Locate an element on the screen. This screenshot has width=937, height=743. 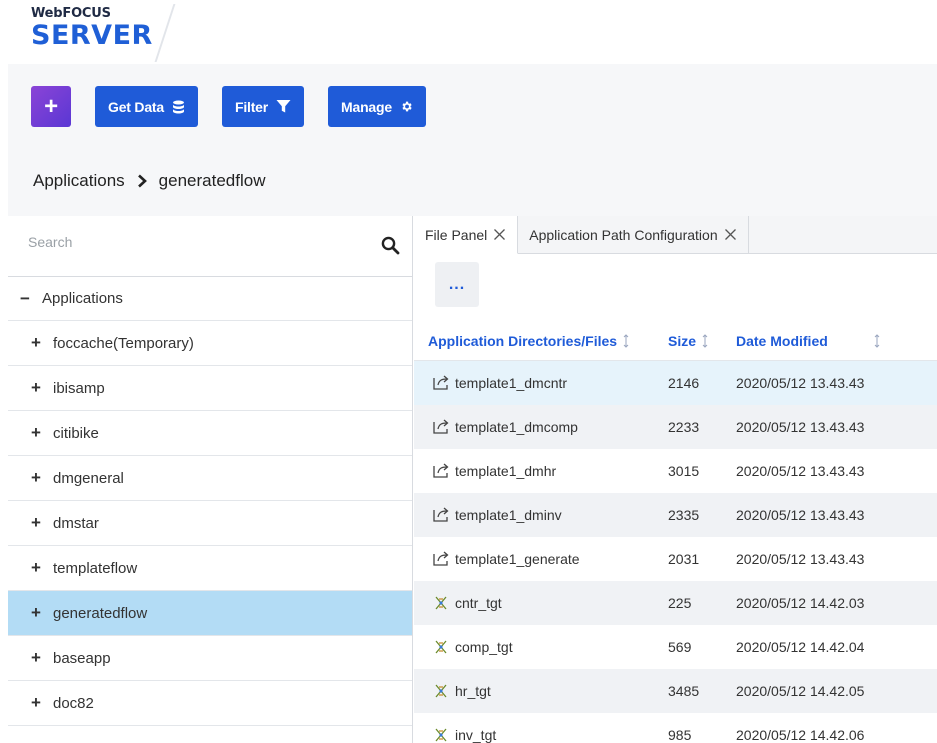
file-name: template1_generate is located at coordinates (517, 559).